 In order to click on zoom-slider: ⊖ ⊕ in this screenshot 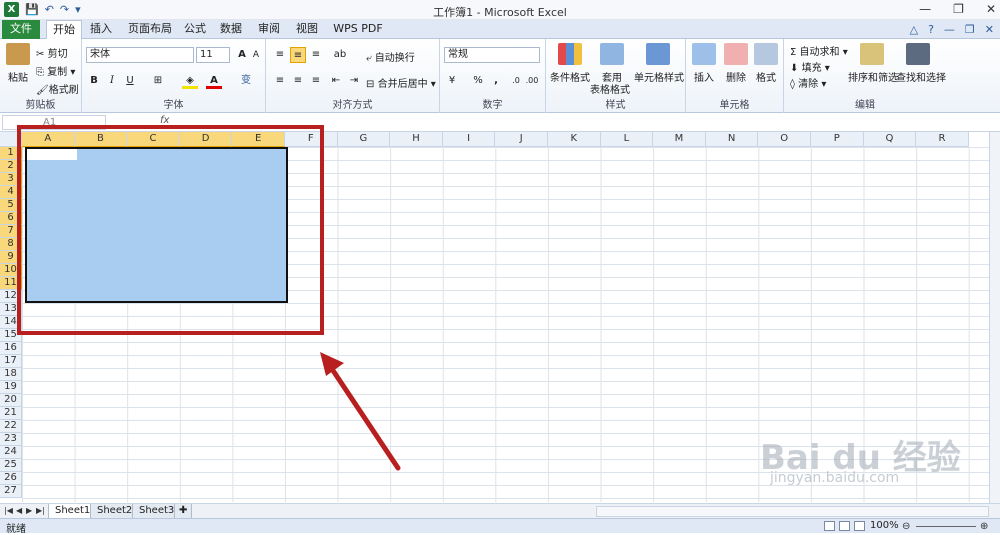, I will do `click(947, 526)`.